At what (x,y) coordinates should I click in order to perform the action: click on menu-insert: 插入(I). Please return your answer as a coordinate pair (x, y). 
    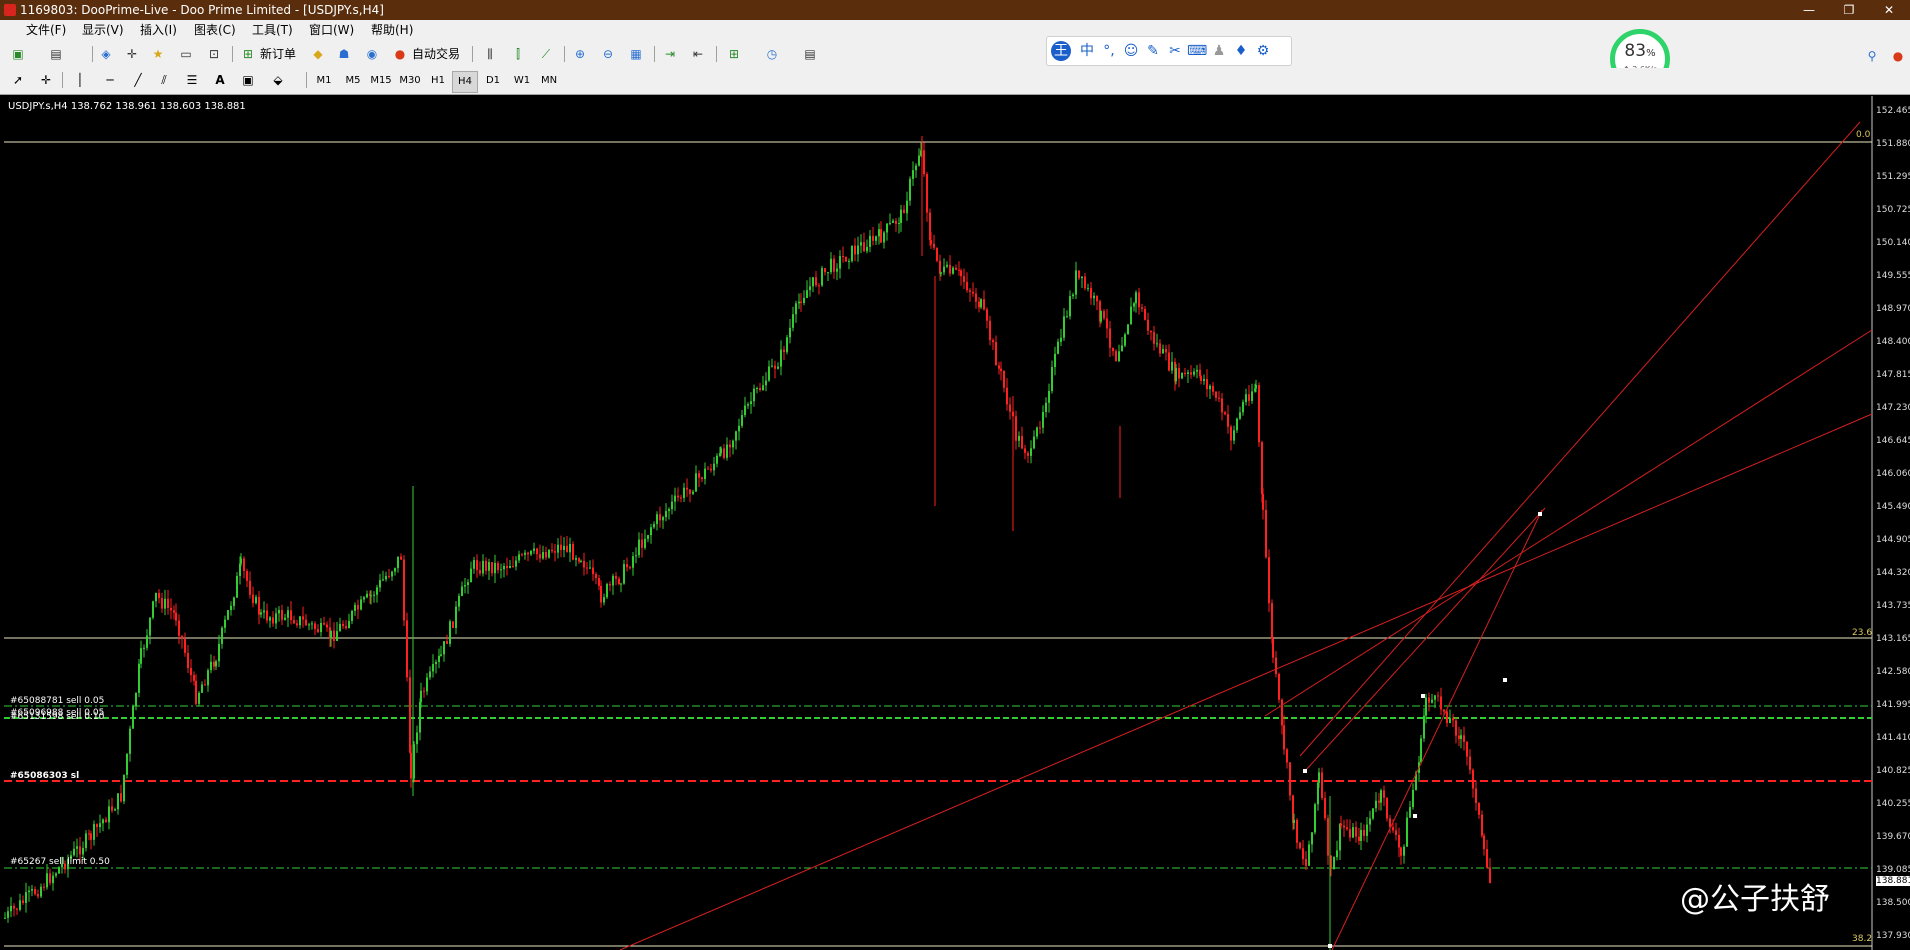
    Looking at the image, I should click on (158, 30).